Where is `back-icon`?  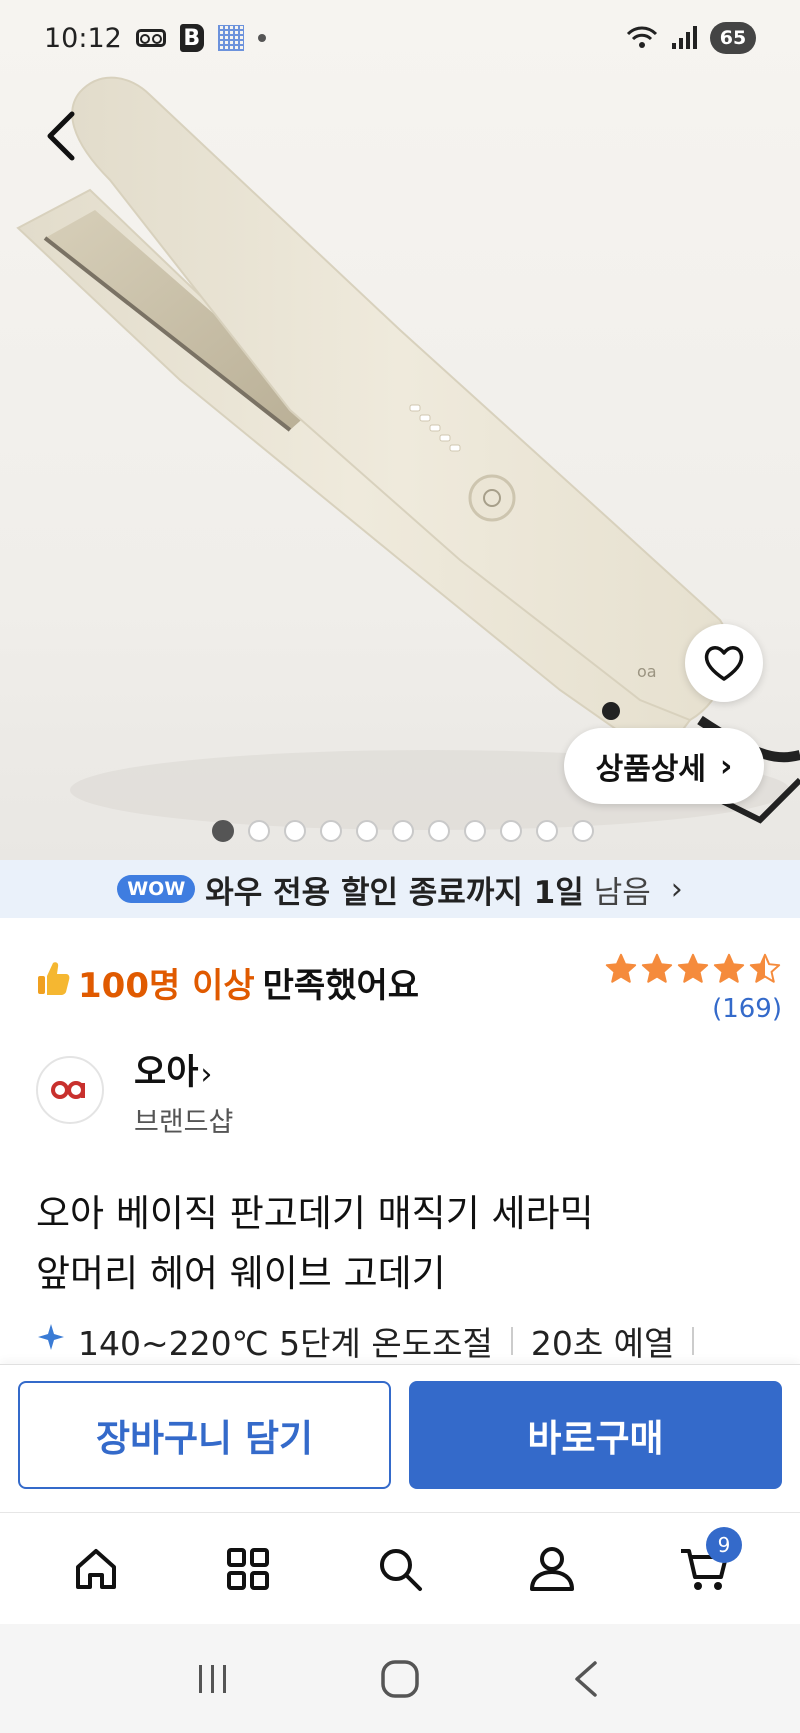
back-icon is located at coordinates (587, 1679).